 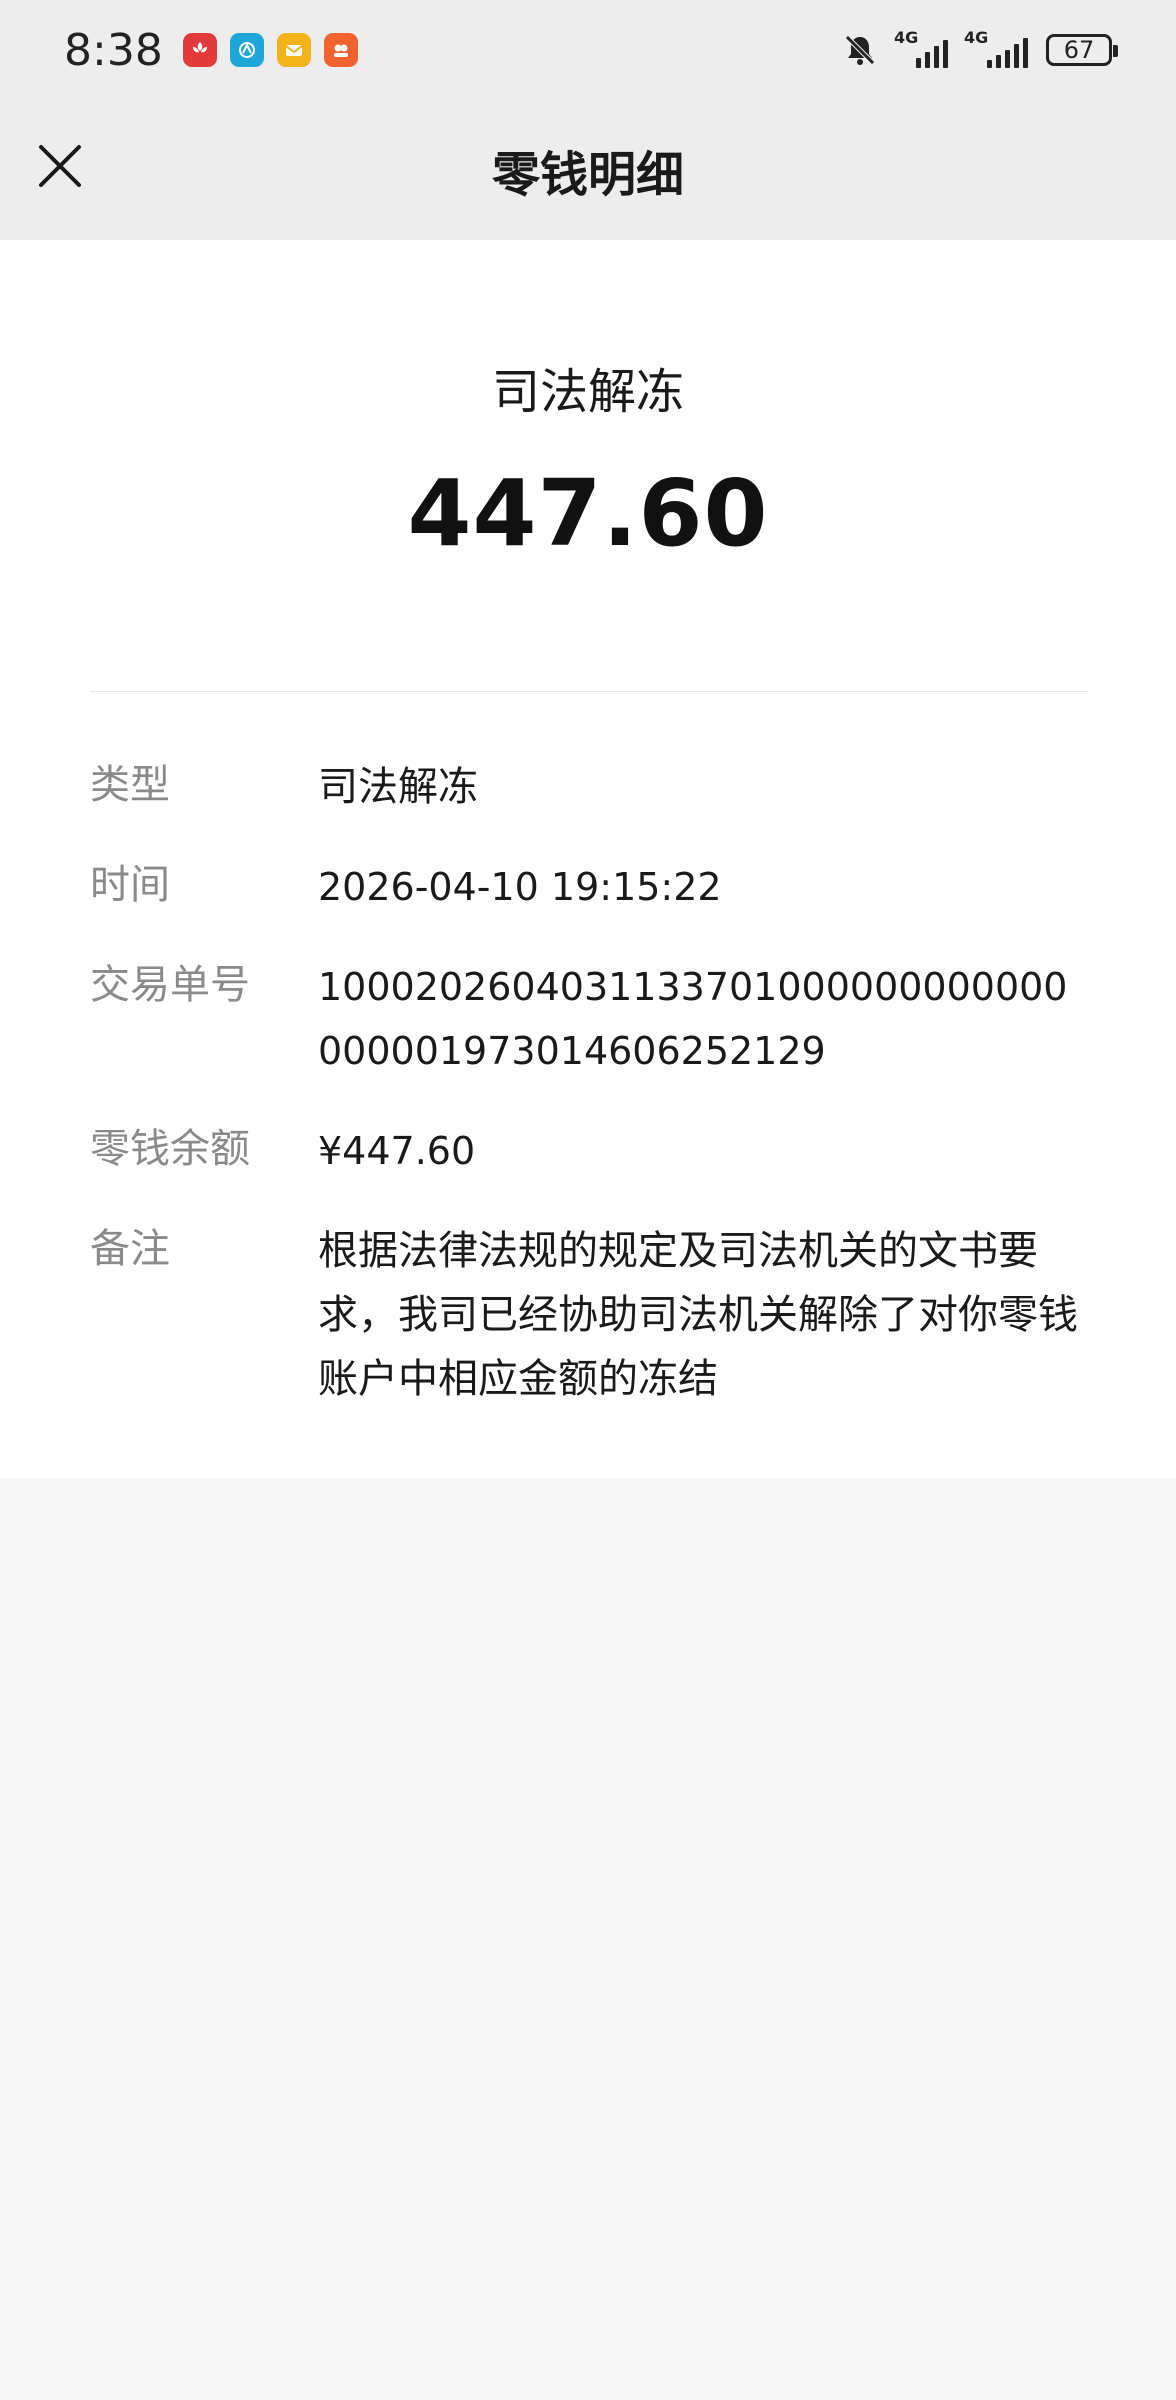 I want to click on status-time: 8:38, so click(x=113, y=50).